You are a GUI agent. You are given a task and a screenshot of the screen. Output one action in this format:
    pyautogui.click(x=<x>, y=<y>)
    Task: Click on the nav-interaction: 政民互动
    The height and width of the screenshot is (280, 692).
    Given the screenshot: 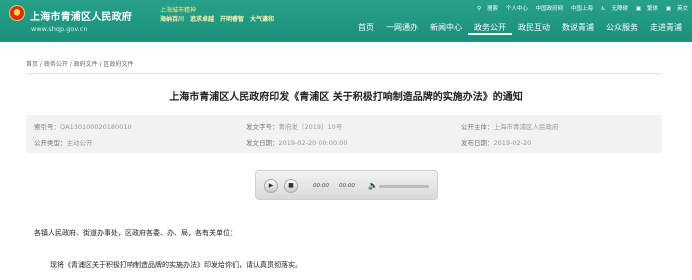 What is the action you would take?
    pyautogui.click(x=534, y=27)
    